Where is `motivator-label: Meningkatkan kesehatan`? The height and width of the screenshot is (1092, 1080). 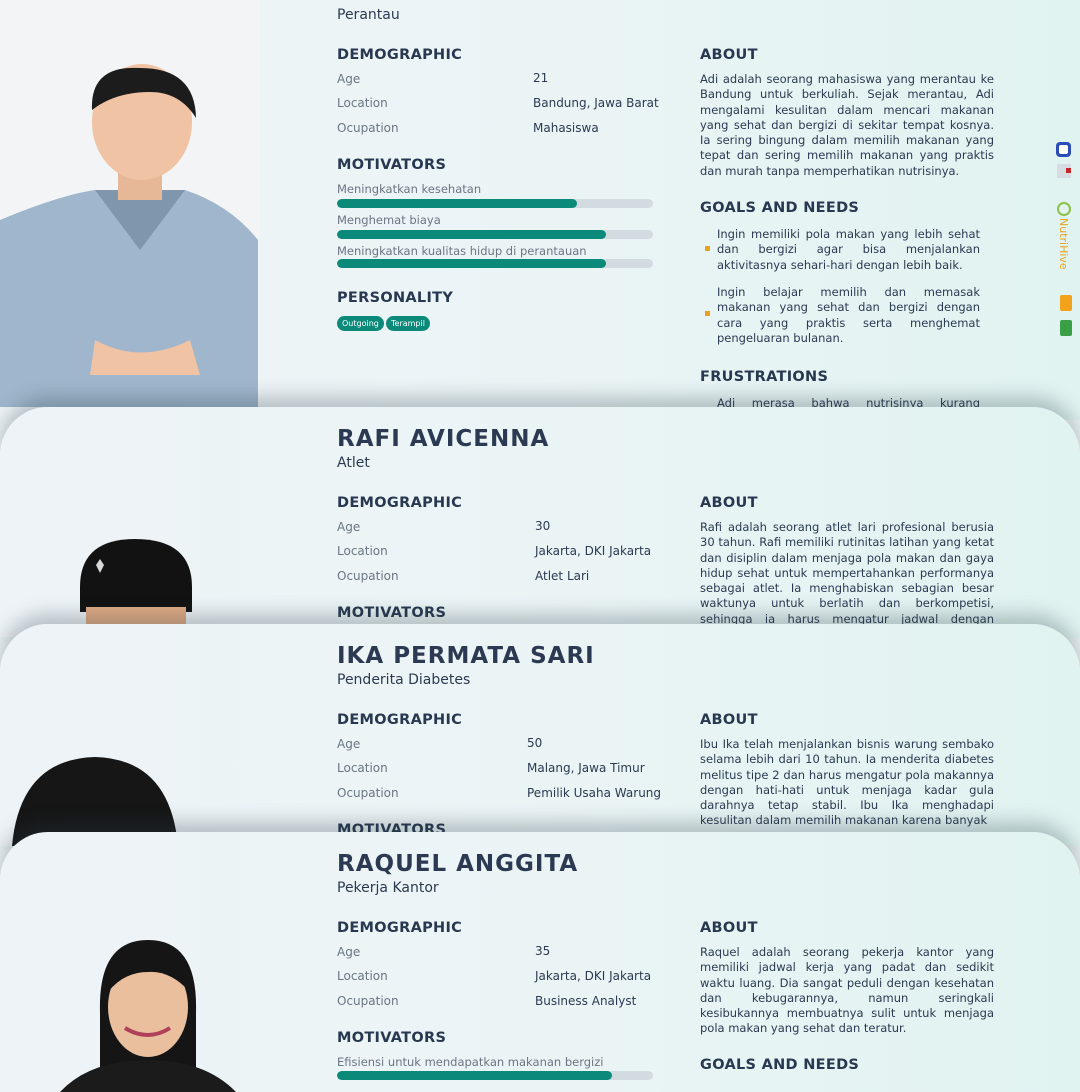
motivator-label: Meningkatkan kesehatan is located at coordinates (409, 189).